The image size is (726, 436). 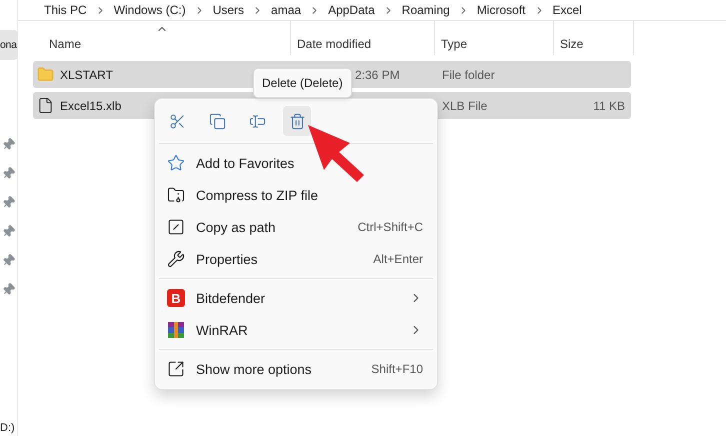 I want to click on menu-item-label: Copy as path, so click(x=236, y=227).